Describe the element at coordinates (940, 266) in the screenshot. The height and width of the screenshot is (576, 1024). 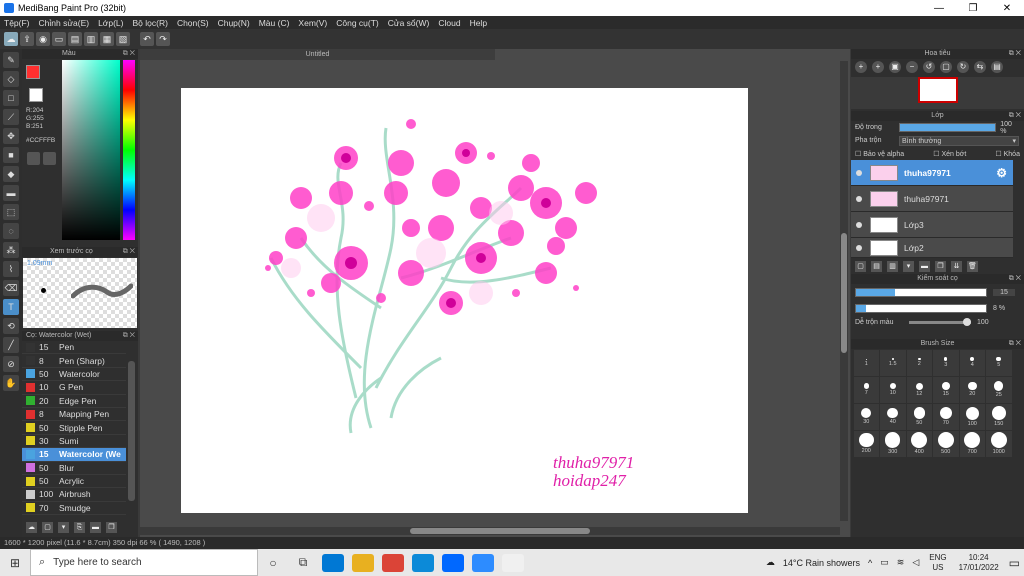
I see `duplicate-layer-icon: ❐` at that location.